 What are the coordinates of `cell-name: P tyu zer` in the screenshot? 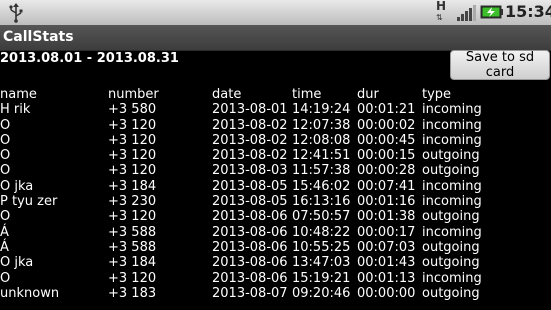 It's located at (29, 202).